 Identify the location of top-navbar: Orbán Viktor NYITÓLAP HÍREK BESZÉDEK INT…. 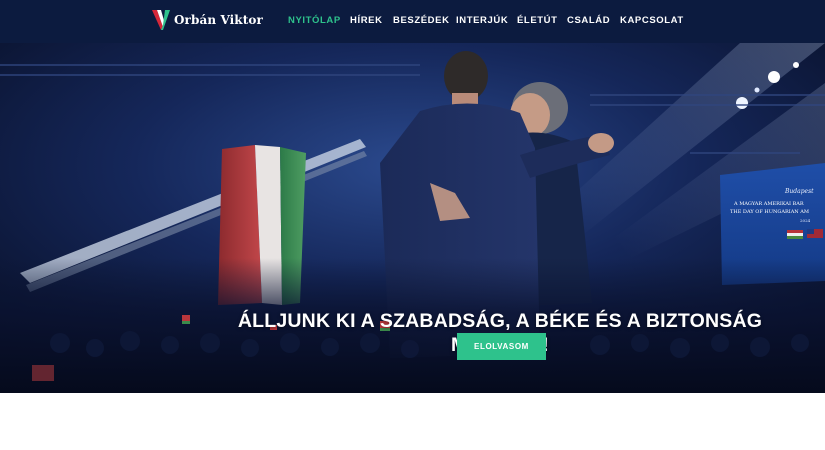
(412, 21).